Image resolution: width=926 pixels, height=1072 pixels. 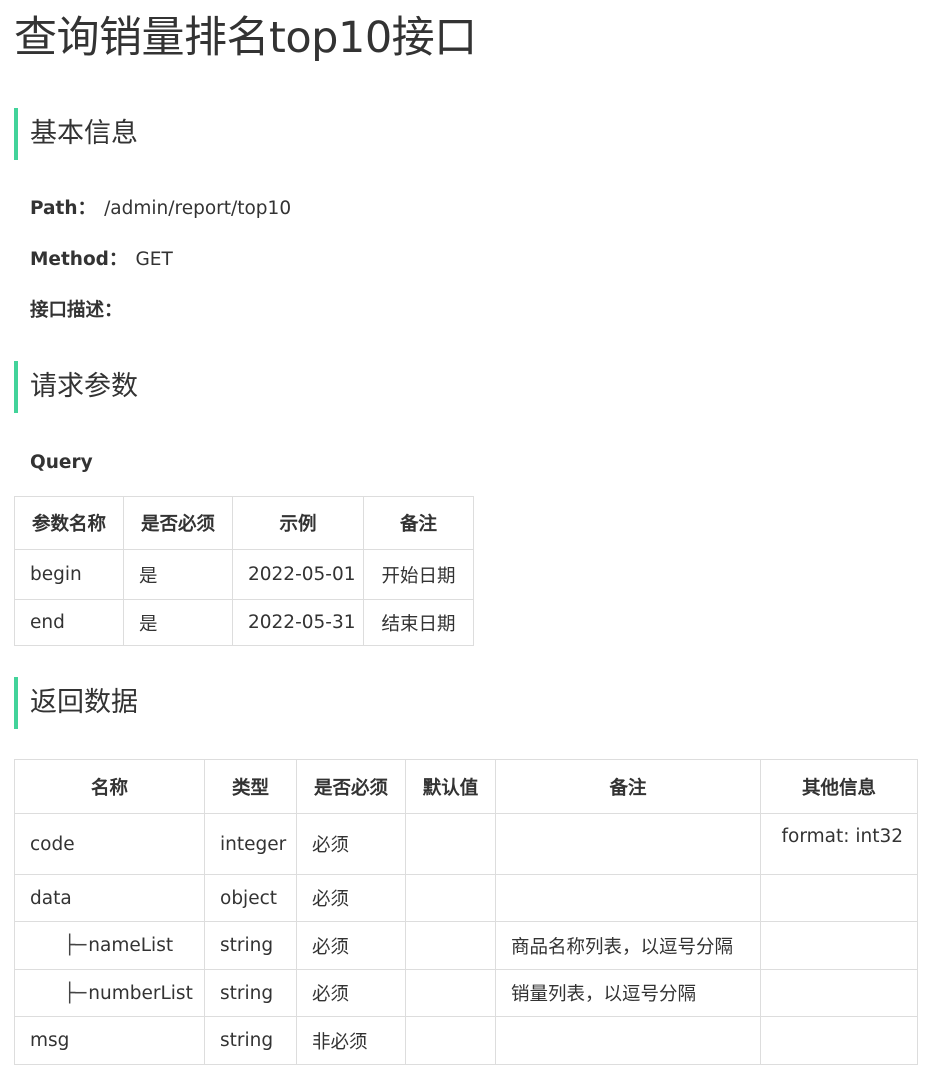 What do you see at coordinates (140, 993) in the screenshot?
I see `field-name-text: numberList` at bounding box center [140, 993].